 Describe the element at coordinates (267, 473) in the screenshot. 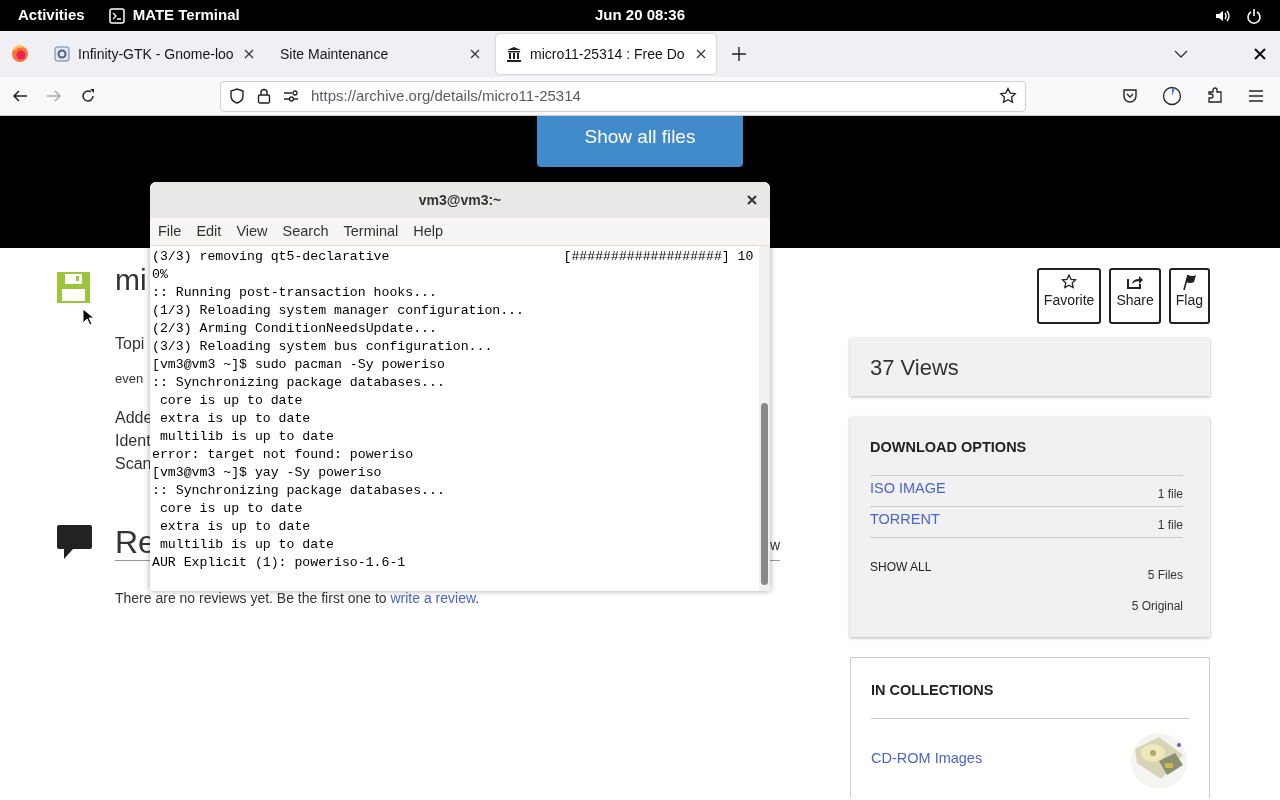

I see `terminal-line: [vm3@vm3 ~]$ yay -Sy poweriso` at that location.